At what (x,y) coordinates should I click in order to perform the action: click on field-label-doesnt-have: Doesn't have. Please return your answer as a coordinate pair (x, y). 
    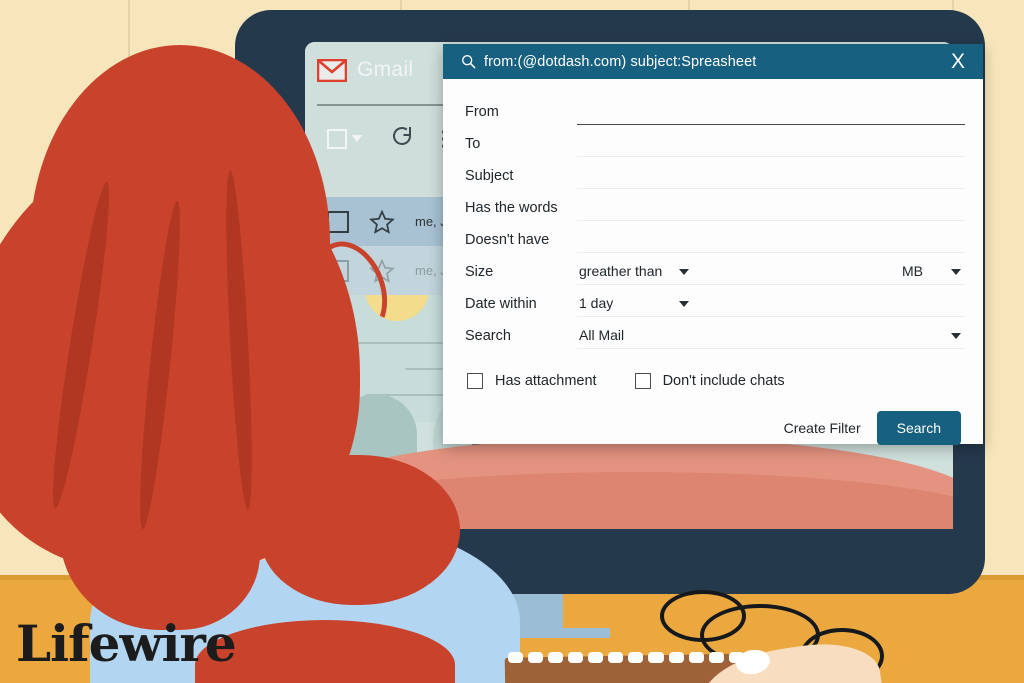
    Looking at the image, I should click on (507, 240).